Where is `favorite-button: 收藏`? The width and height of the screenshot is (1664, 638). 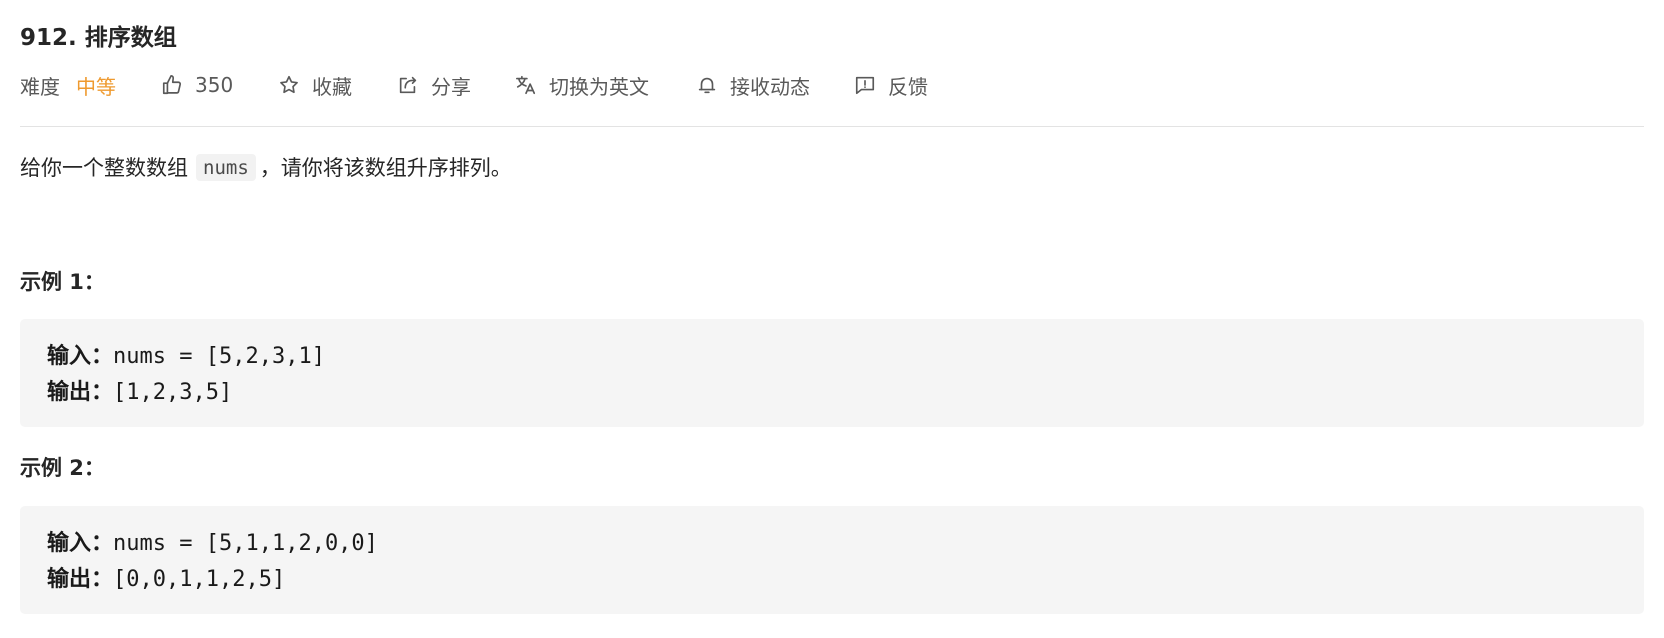
favorite-button: 收藏 is located at coordinates (315, 85).